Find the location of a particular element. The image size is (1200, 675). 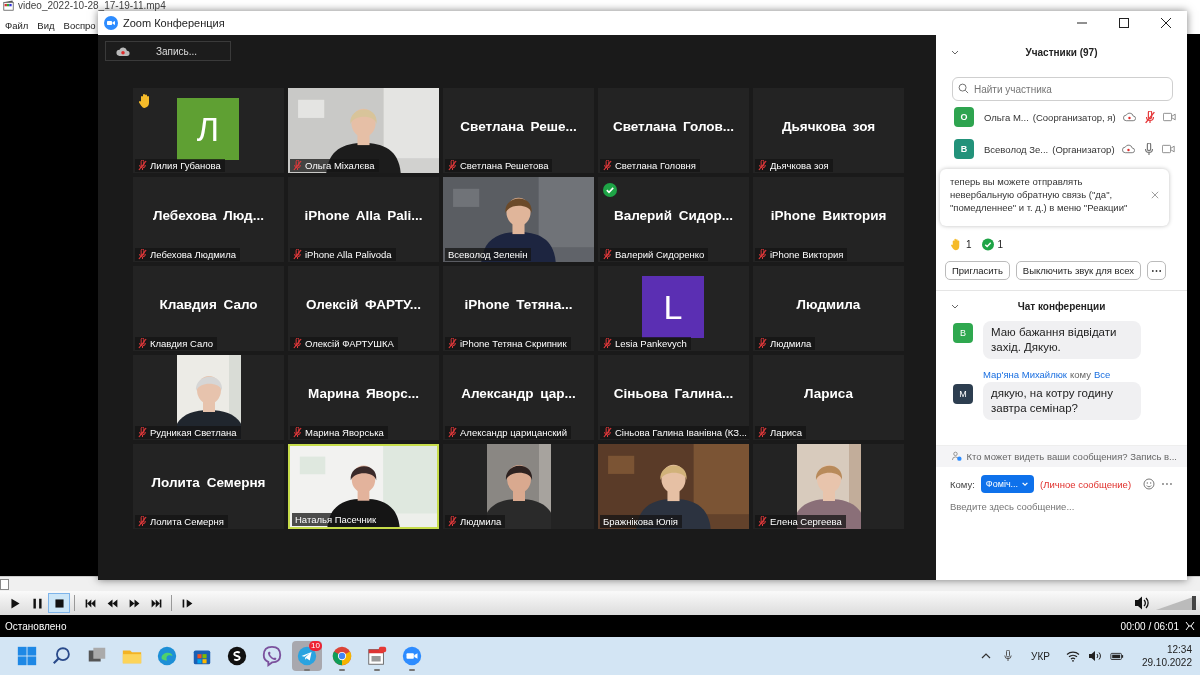

cloud-icon is located at coordinates (1128, 149).